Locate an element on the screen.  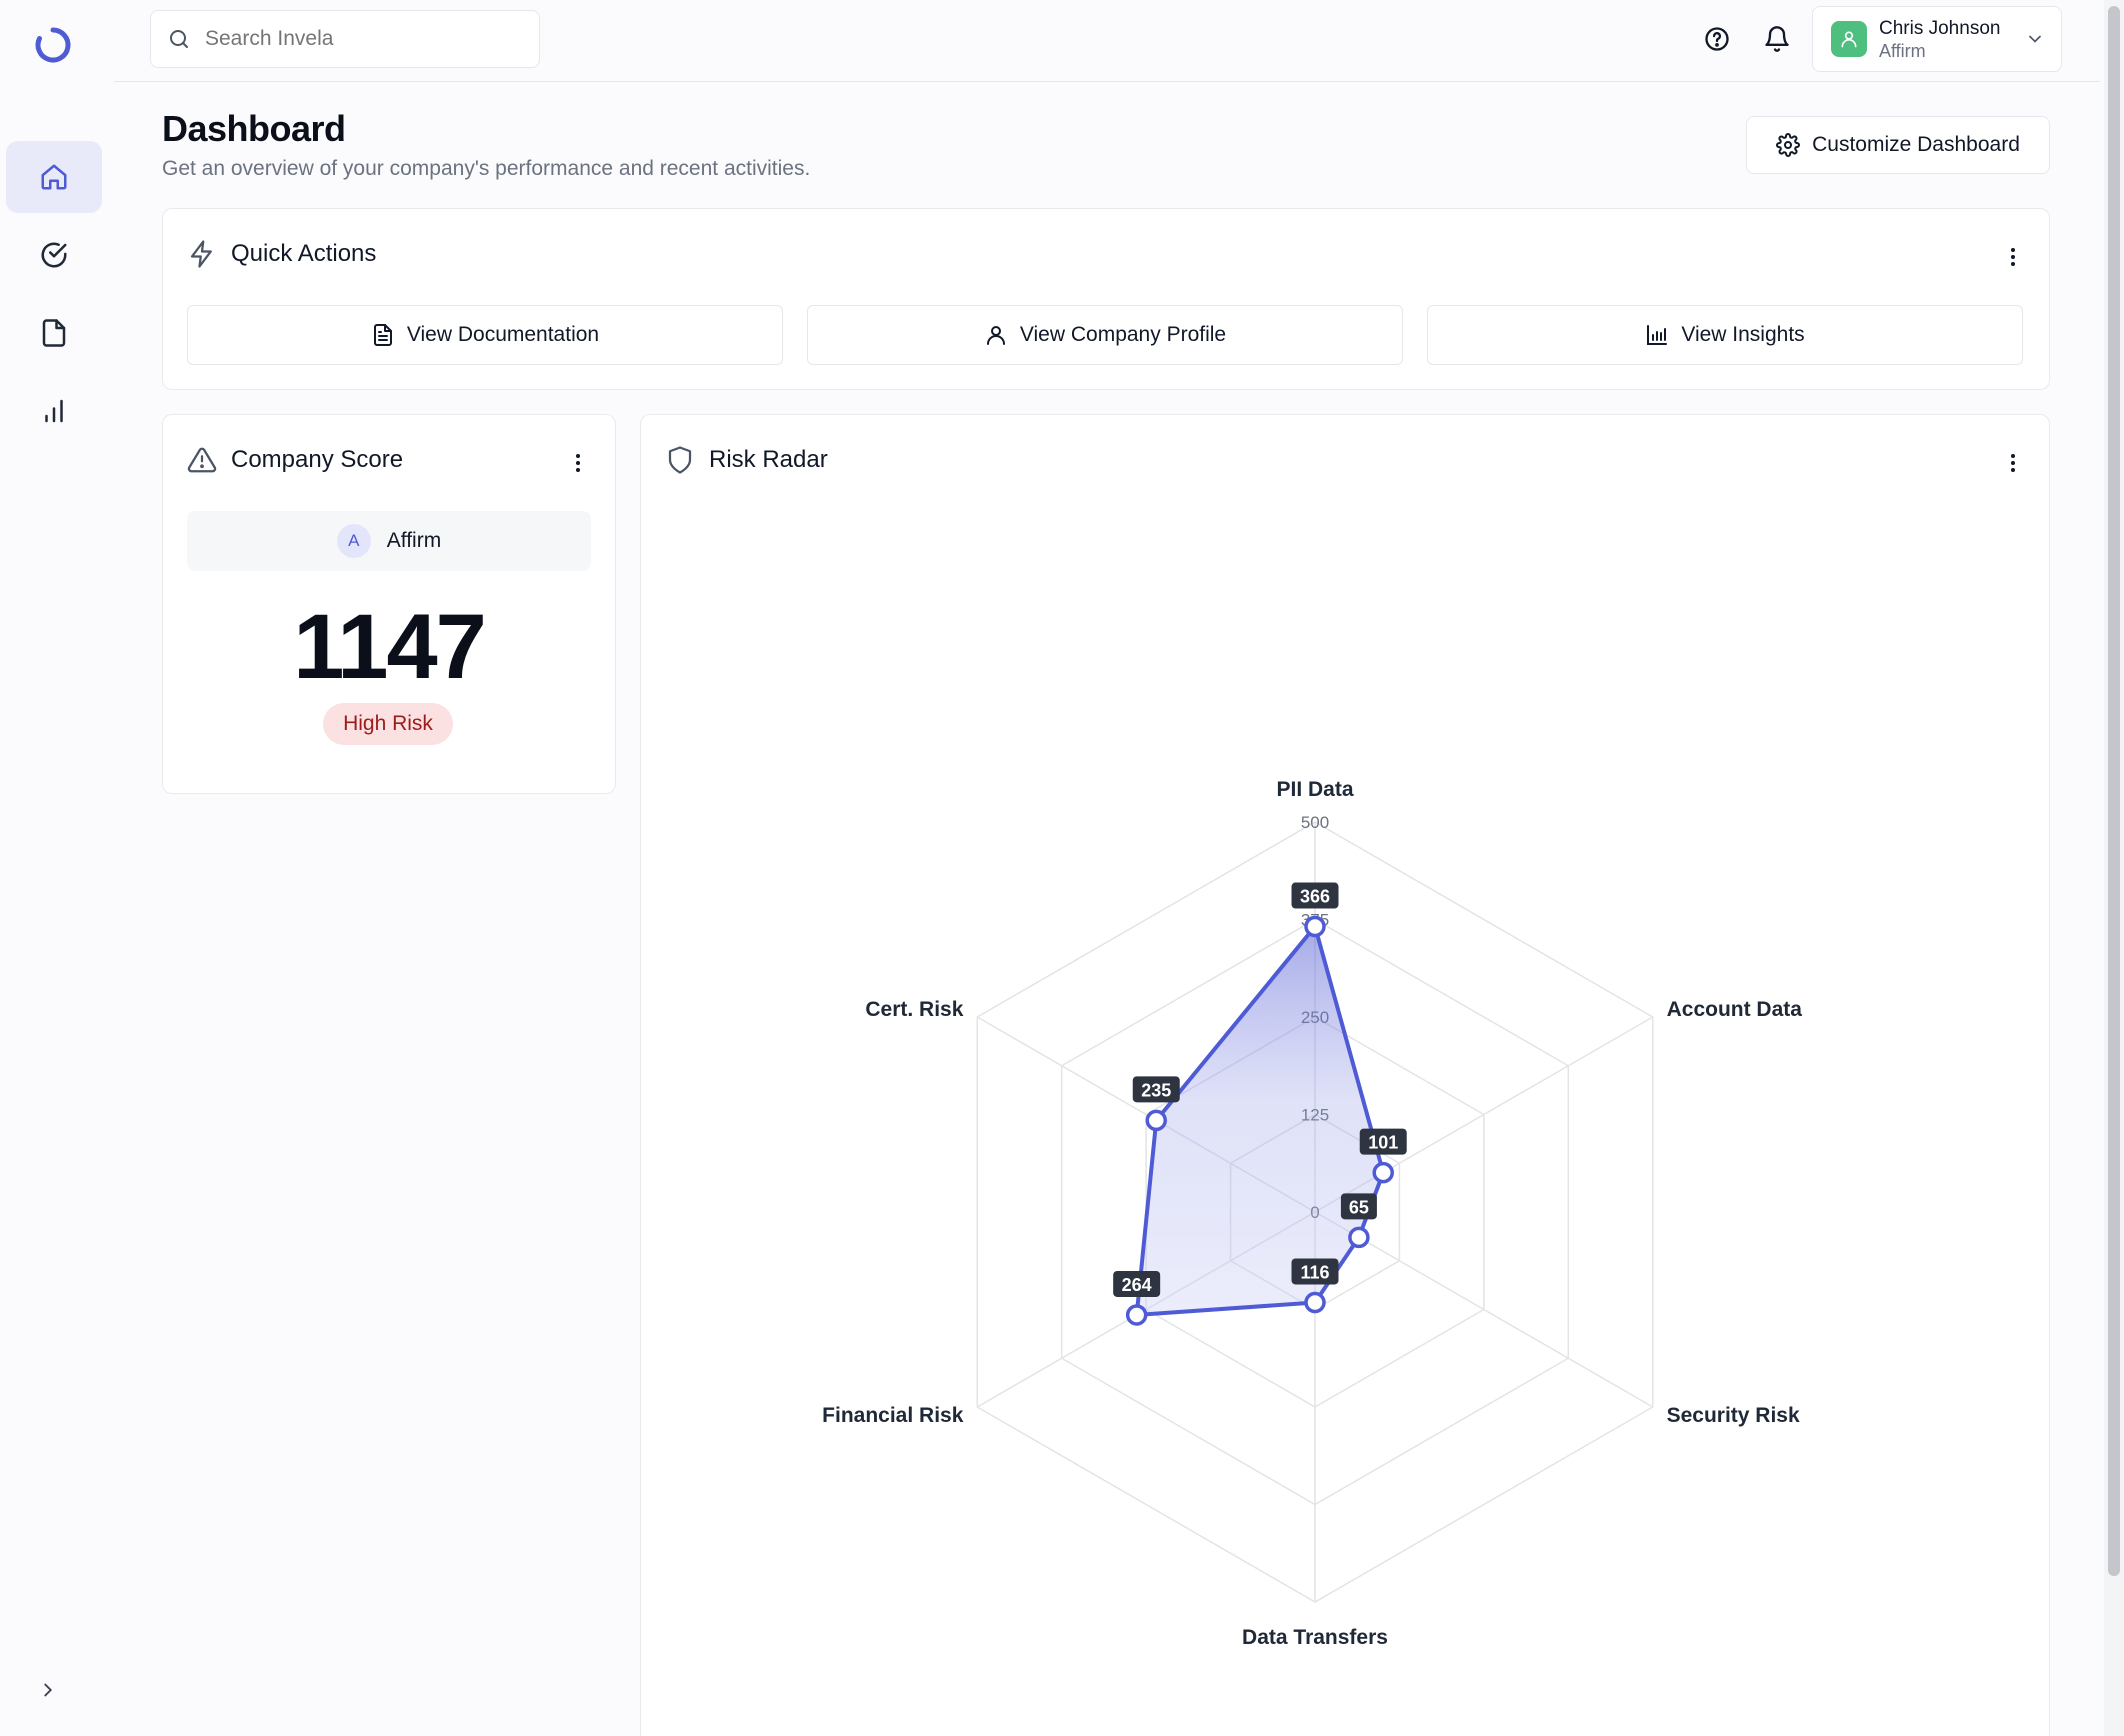
bell-icon is located at coordinates (1777, 39).